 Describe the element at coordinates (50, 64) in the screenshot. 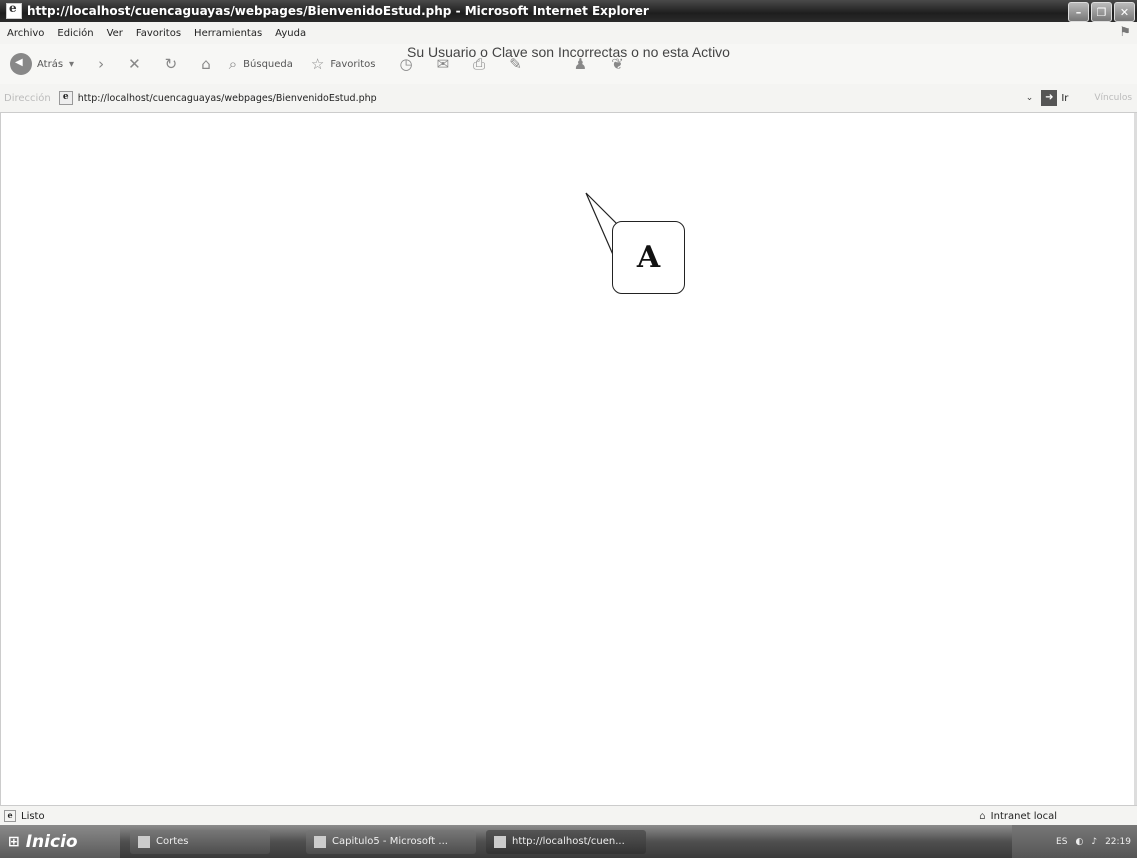

I see `back-label: Atrás` at that location.